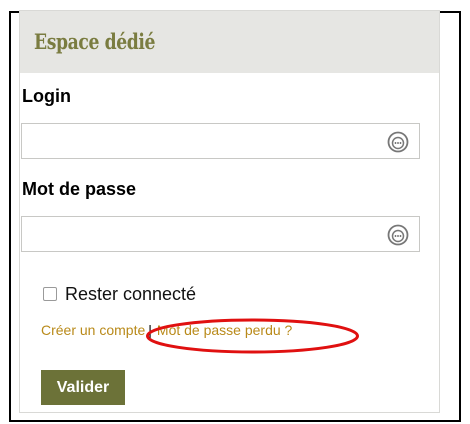 The width and height of the screenshot is (470, 424). Describe the element at coordinates (46, 96) in the screenshot. I see `login-label: Login` at that location.